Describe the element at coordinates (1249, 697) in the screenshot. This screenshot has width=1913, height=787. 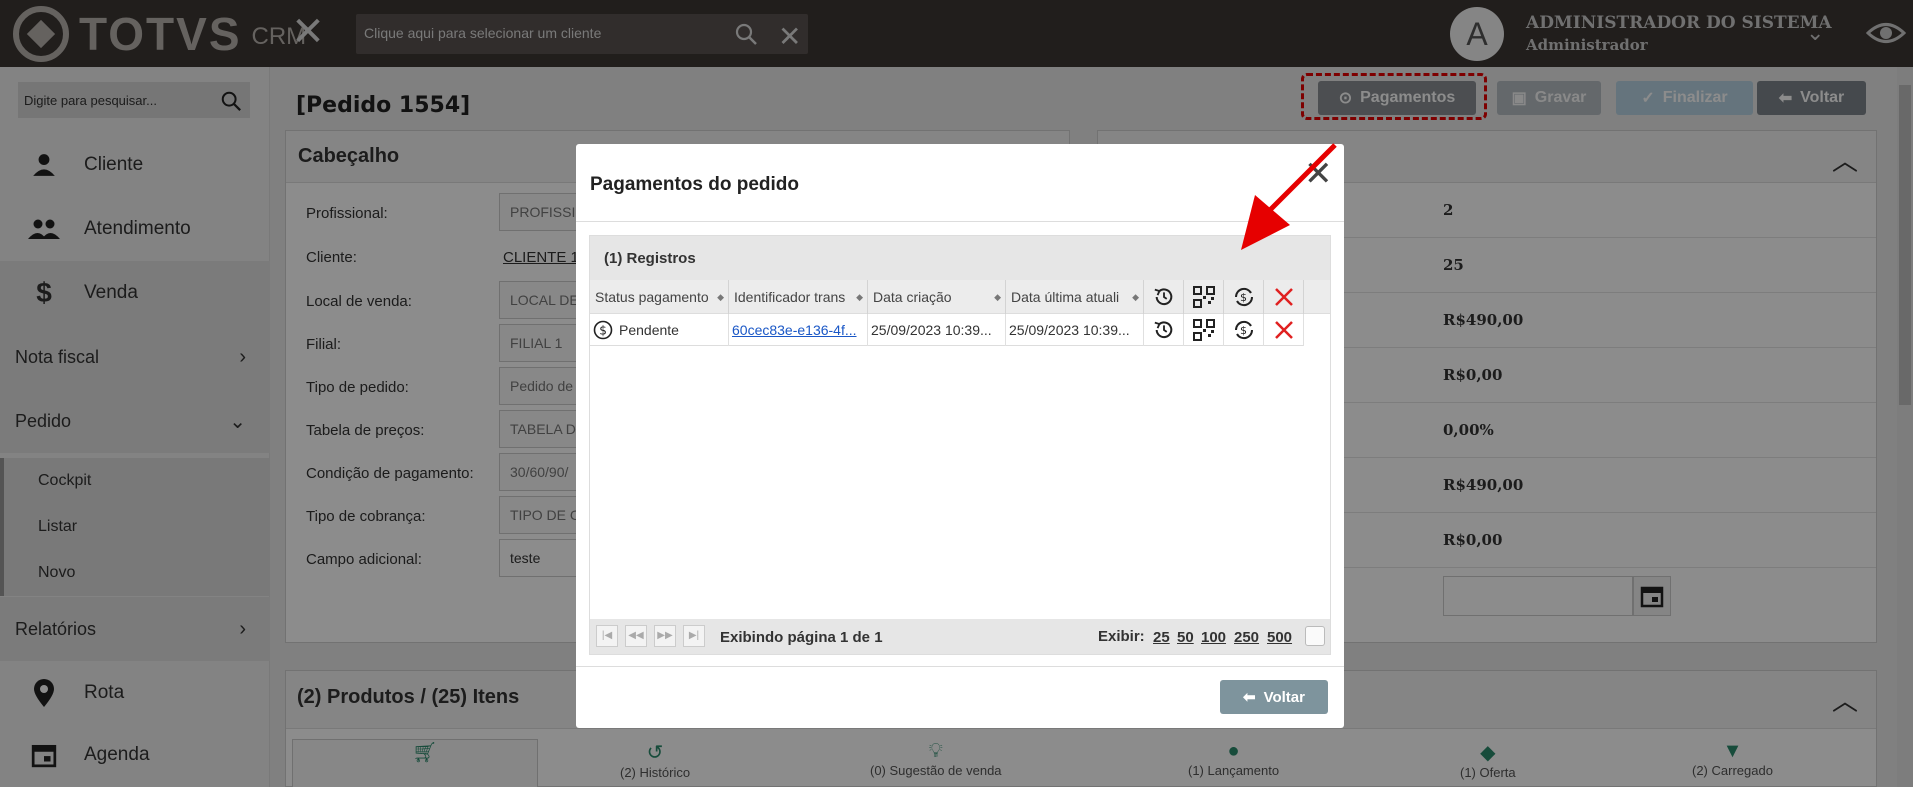
I see `back-arrow-icon: ⬅` at that location.